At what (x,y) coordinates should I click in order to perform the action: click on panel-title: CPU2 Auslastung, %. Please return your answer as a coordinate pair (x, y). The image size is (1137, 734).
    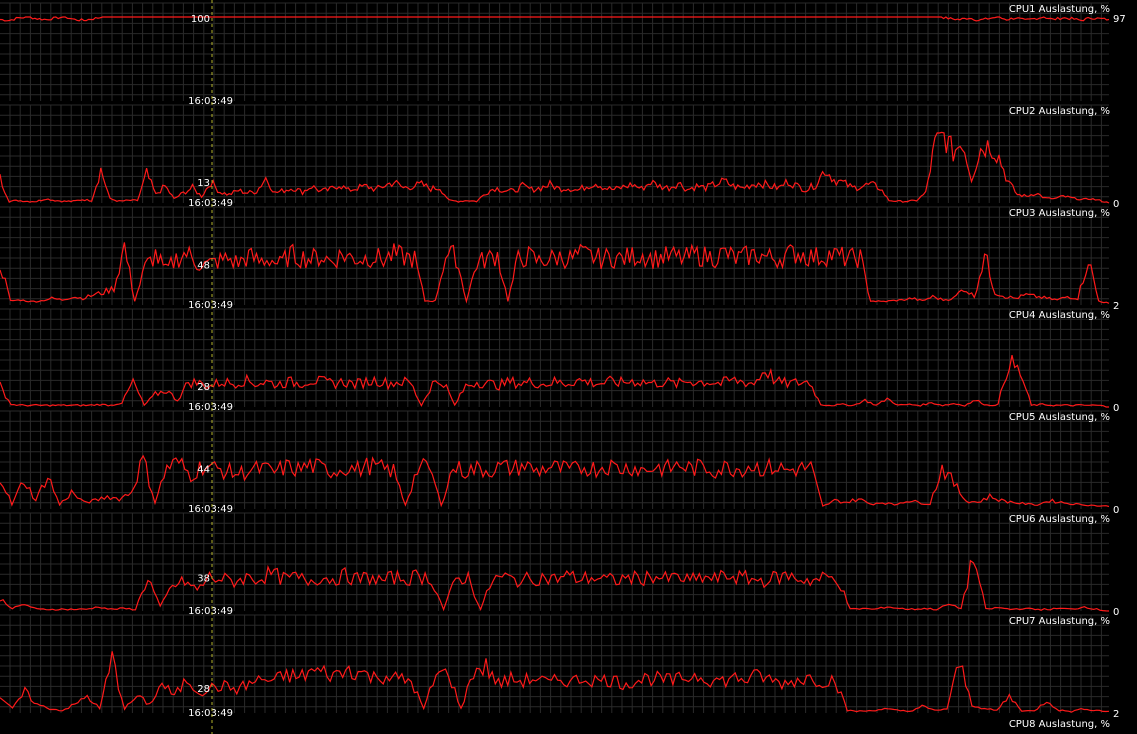
    Looking at the image, I should click on (1059, 111).